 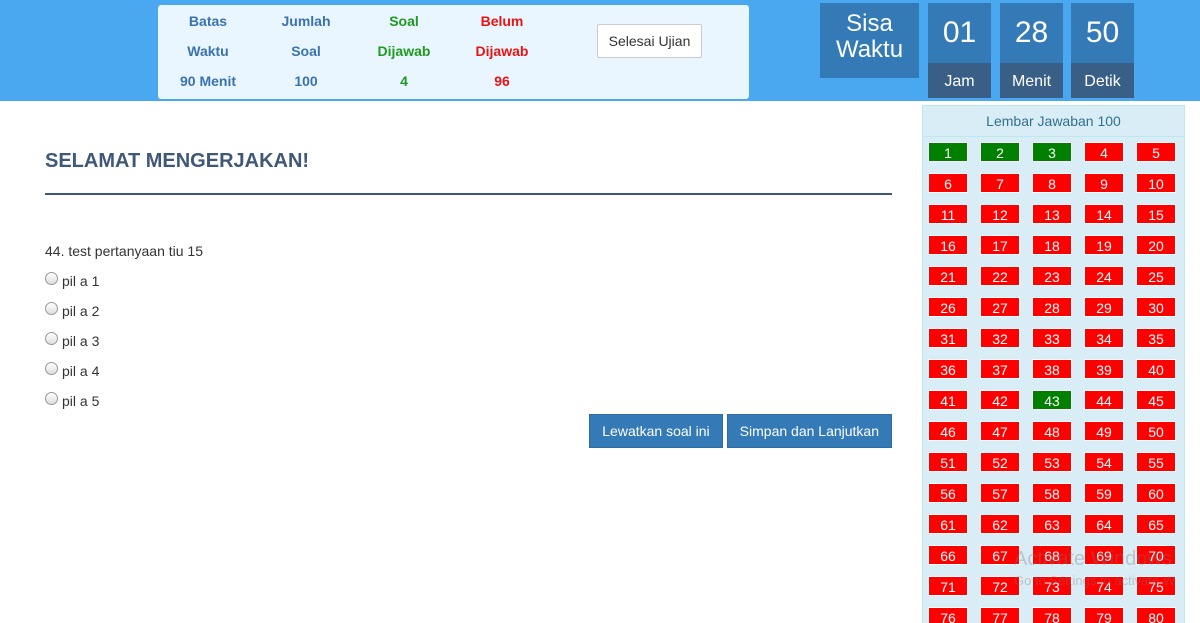 I want to click on answer-sheet-cell-41: 41, so click(x=948, y=400).